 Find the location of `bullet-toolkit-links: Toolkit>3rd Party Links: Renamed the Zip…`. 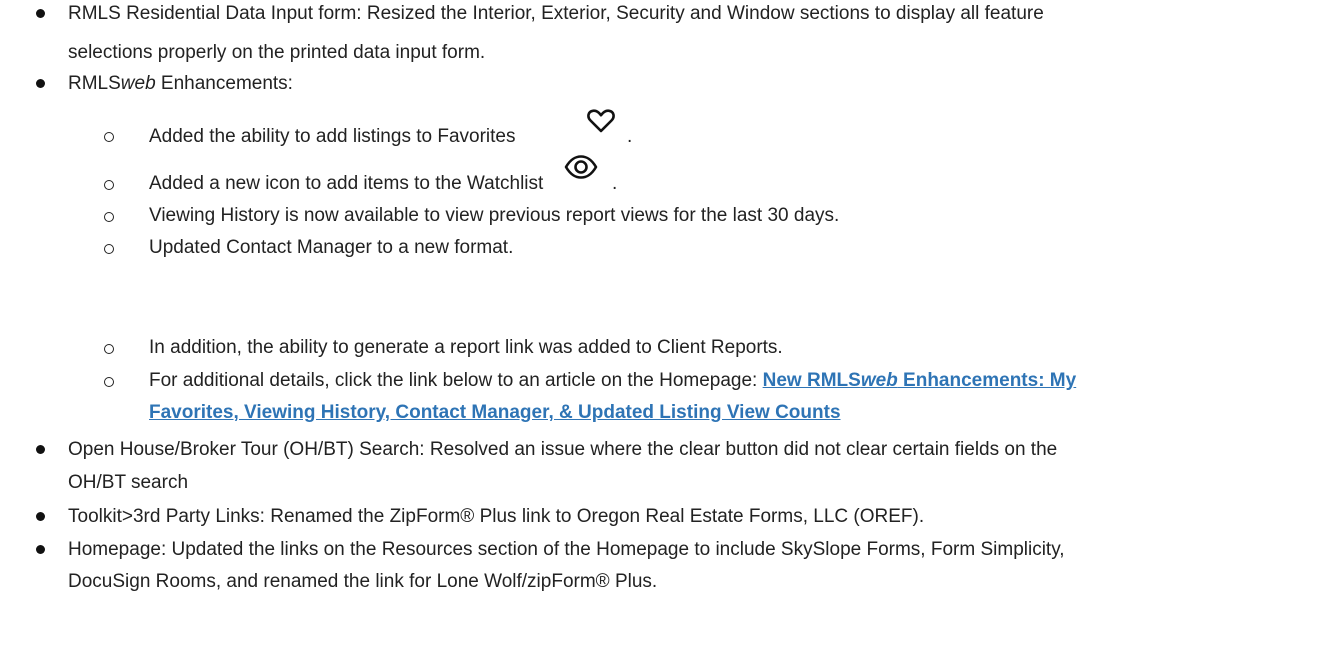

bullet-toolkit-links: Toolkit>3rd Party Links: Renamed the Zip… is located at coordinates (496, 516).